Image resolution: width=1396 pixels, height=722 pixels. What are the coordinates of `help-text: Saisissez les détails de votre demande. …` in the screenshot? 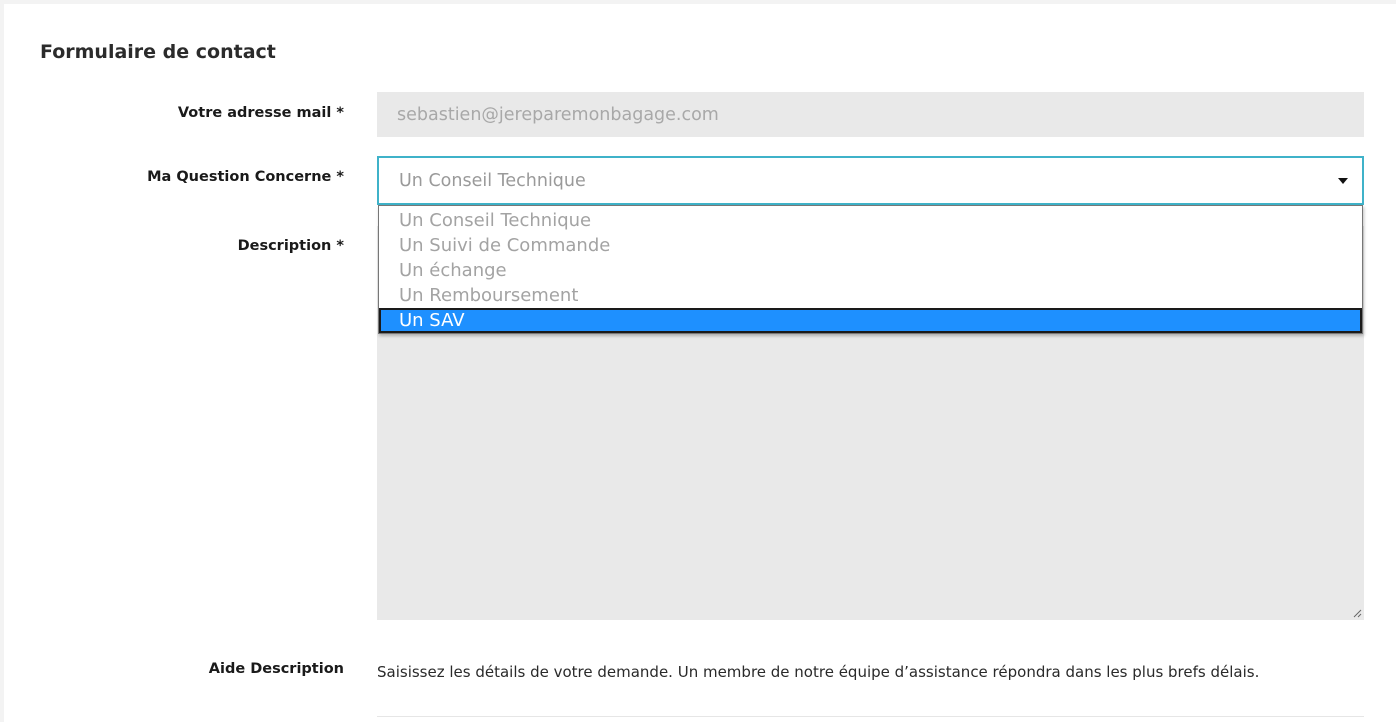 It's located at (818, 672).